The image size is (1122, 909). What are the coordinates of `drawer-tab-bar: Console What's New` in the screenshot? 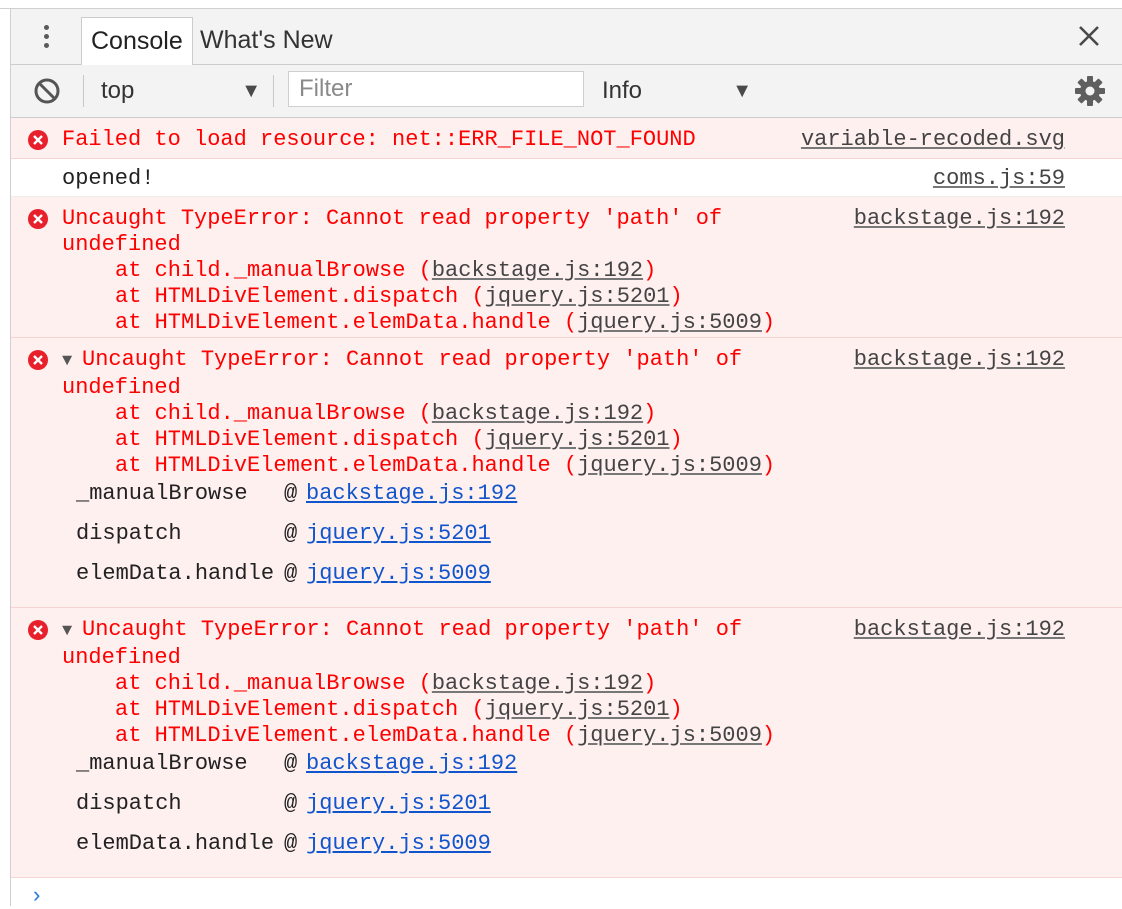 It's located at (566, 37).